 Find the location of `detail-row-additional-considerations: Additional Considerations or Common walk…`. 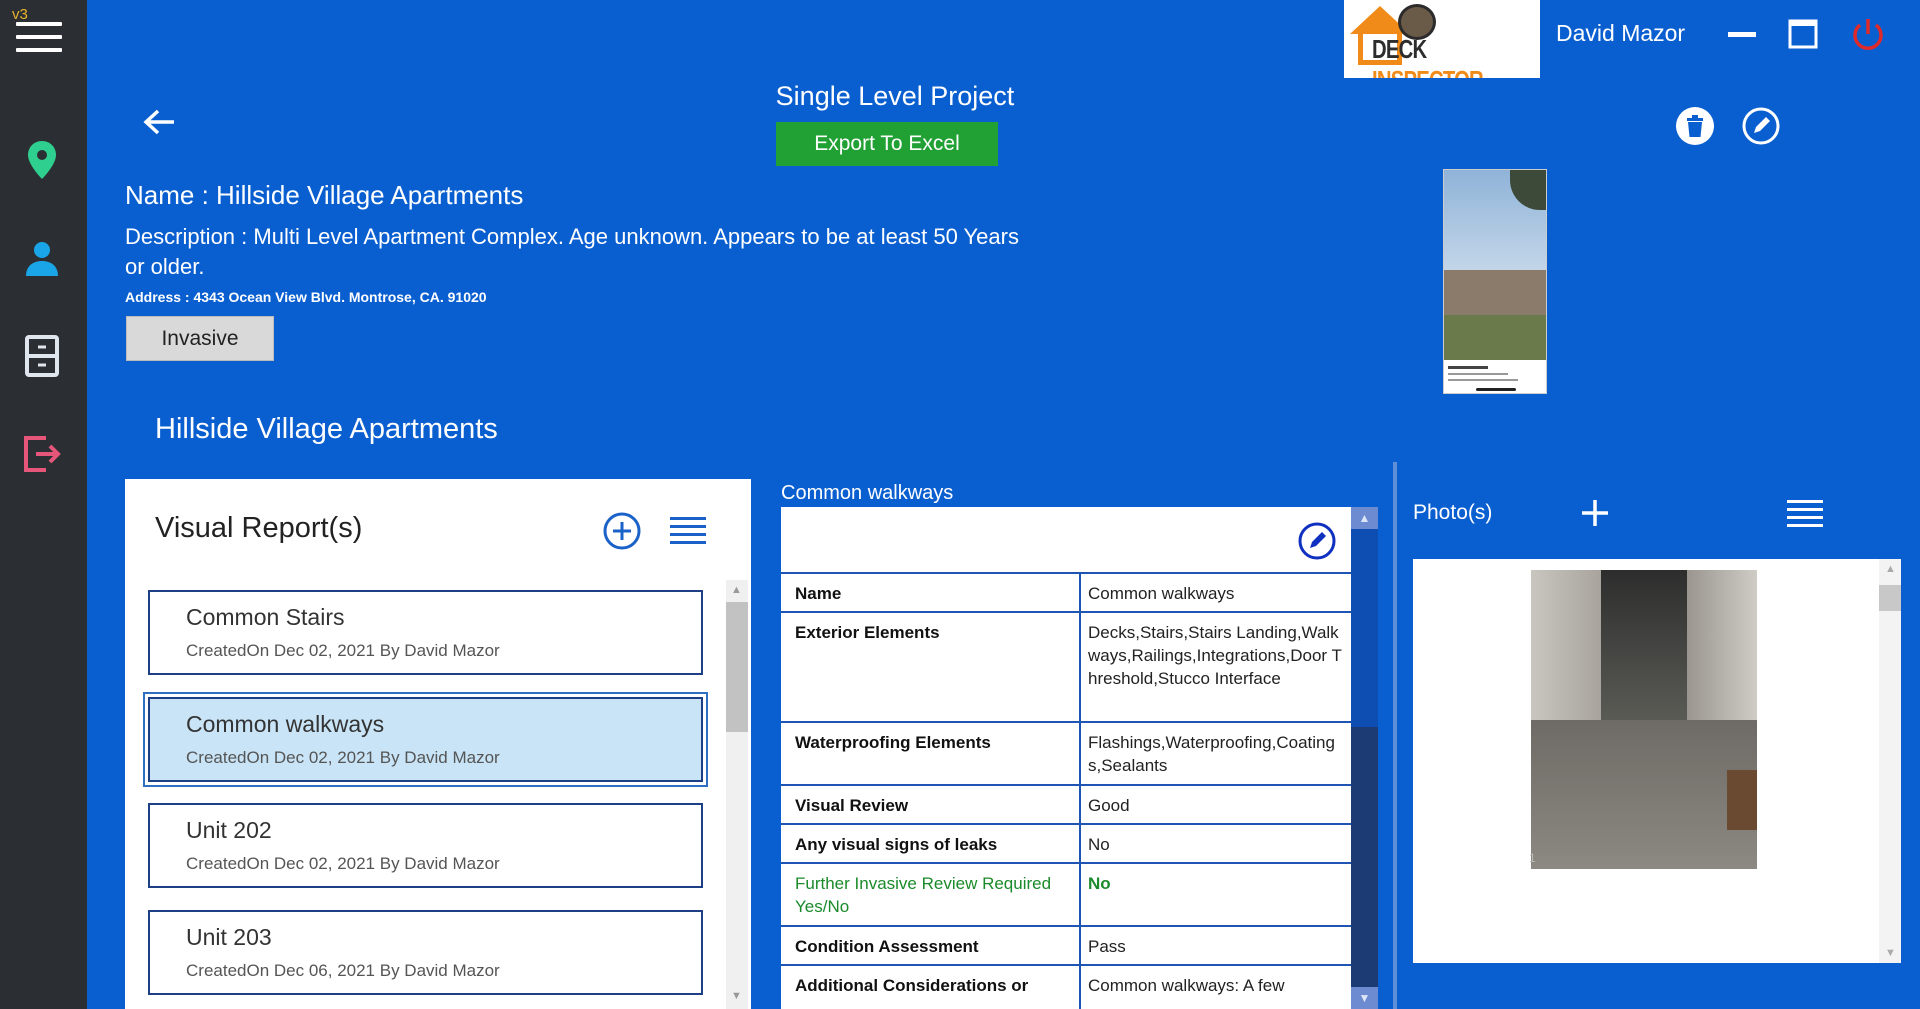

detail-row-additional-considerations: Additional Considerations or Common walk… is located at coordinates (1066, 986).